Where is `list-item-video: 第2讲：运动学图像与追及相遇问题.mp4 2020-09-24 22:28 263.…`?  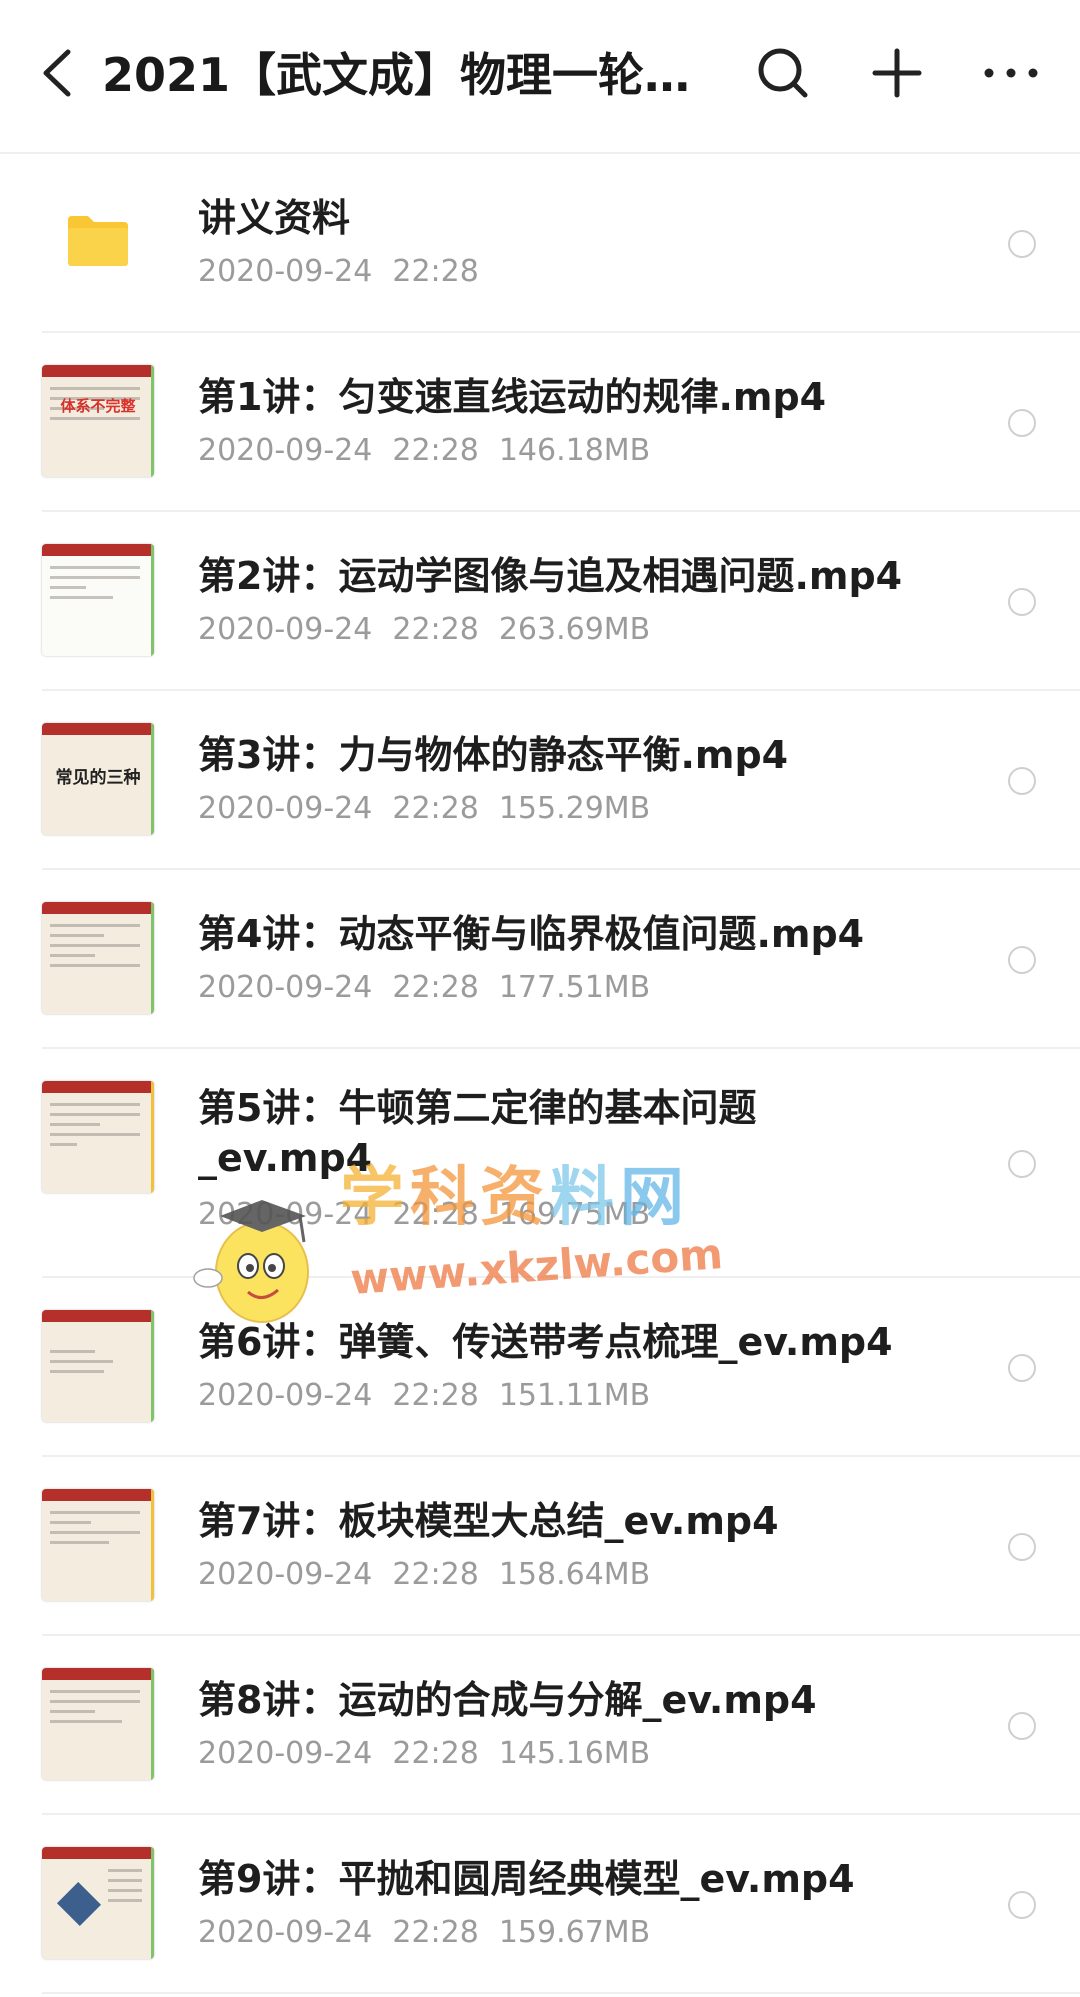 list-item-video: 第2讲：运动学图像与追及相遇问题.mp4 2020-09-24 22:28 263.… is located at coordinates (540, 601).